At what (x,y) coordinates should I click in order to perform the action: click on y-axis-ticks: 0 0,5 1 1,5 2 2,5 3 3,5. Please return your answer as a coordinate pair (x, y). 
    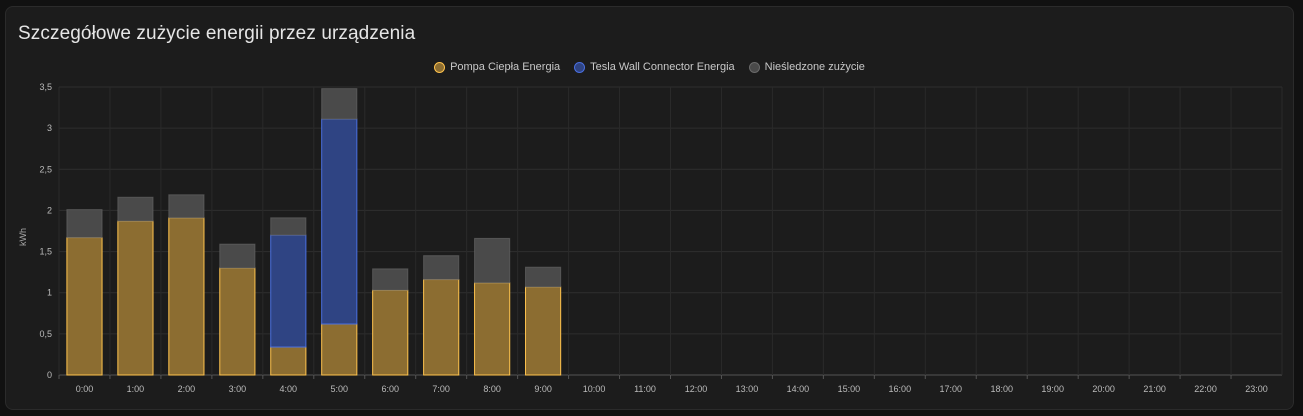
    Looking at the image, I should click on (45, 231).